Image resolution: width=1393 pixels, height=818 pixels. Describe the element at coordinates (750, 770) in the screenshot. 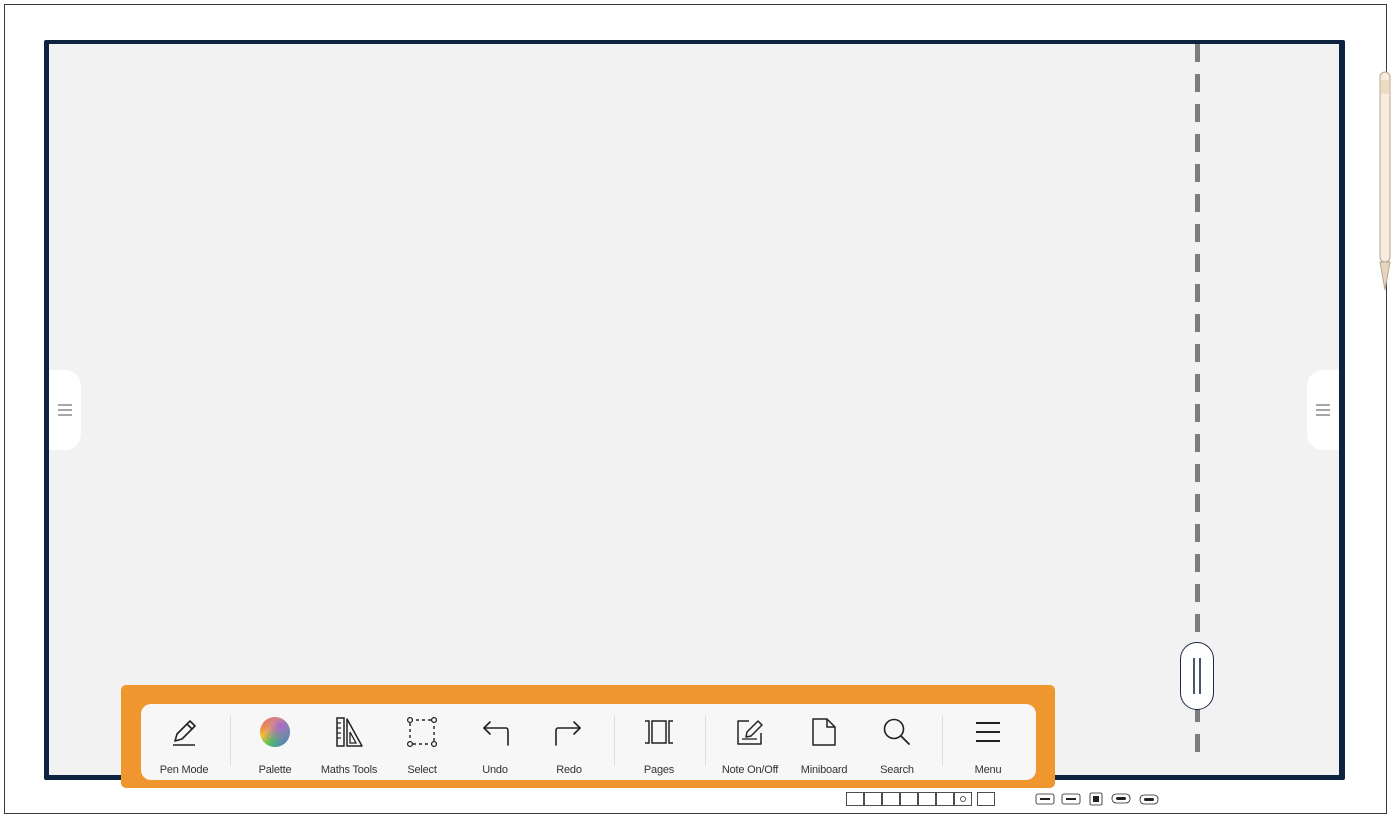

I see `note-on-off-label: Note On/Off` at that location.